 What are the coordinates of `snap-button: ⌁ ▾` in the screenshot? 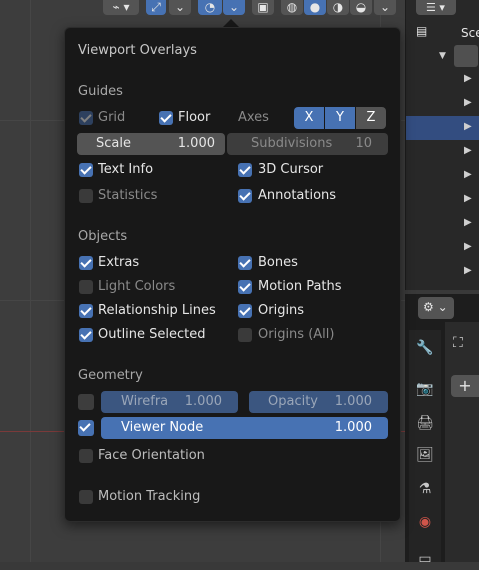 It's located at (121, 7).